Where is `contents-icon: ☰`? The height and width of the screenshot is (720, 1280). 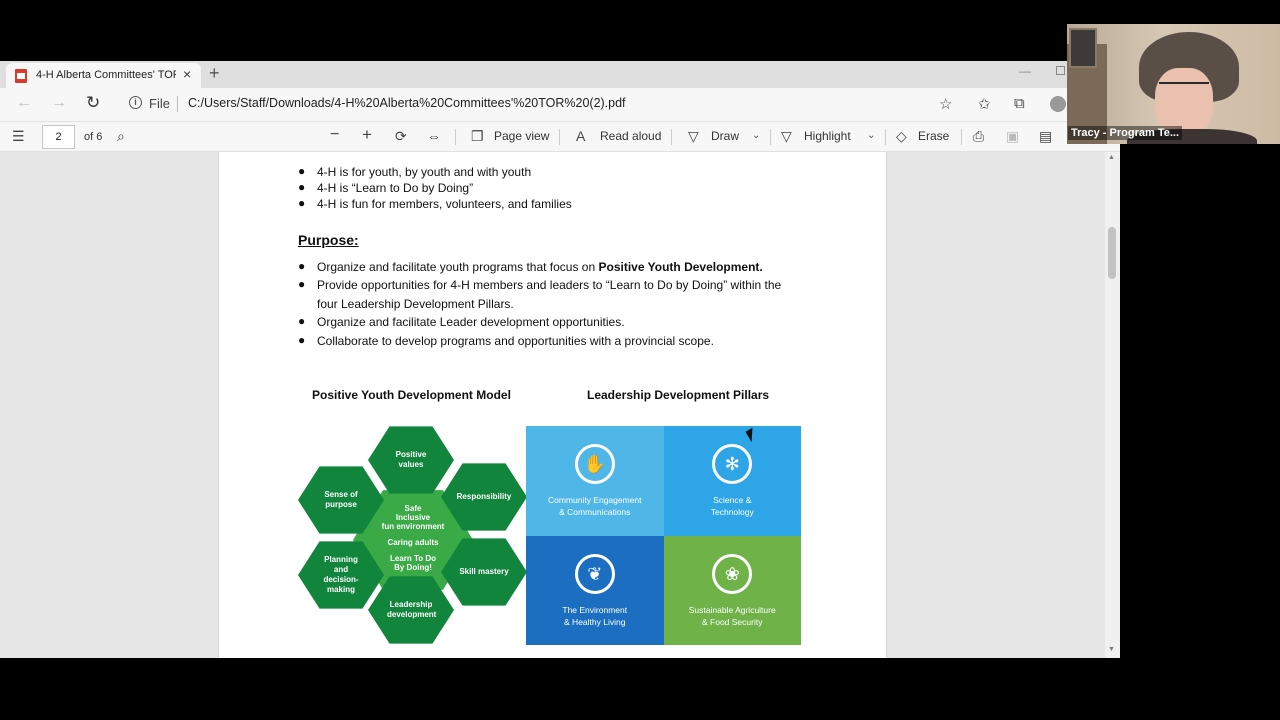 contents-icon: ☰ is located at coordinates (18, 136).